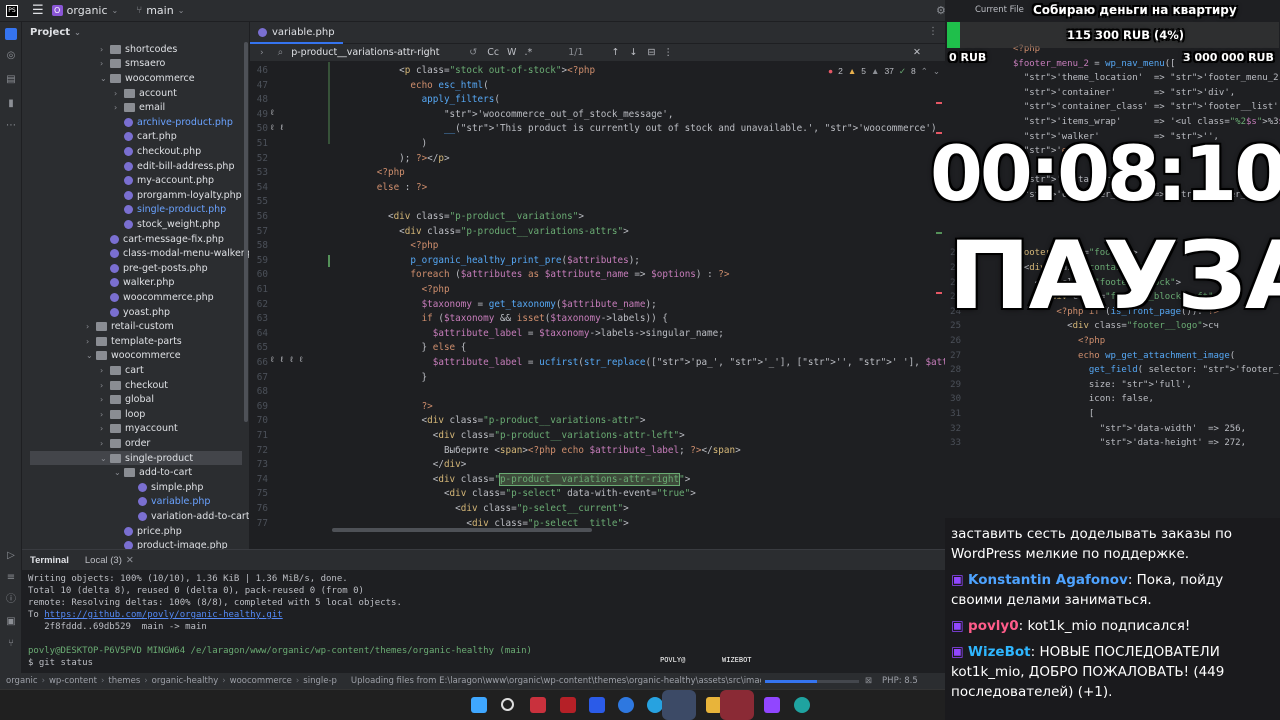 Image resolution: width=1280 pixels, height=720 pixels. What do you see at coordinates (138, 49) in the screenshot?
I see `tree-folder: › shortcodes` at bounding box center [138, 49].